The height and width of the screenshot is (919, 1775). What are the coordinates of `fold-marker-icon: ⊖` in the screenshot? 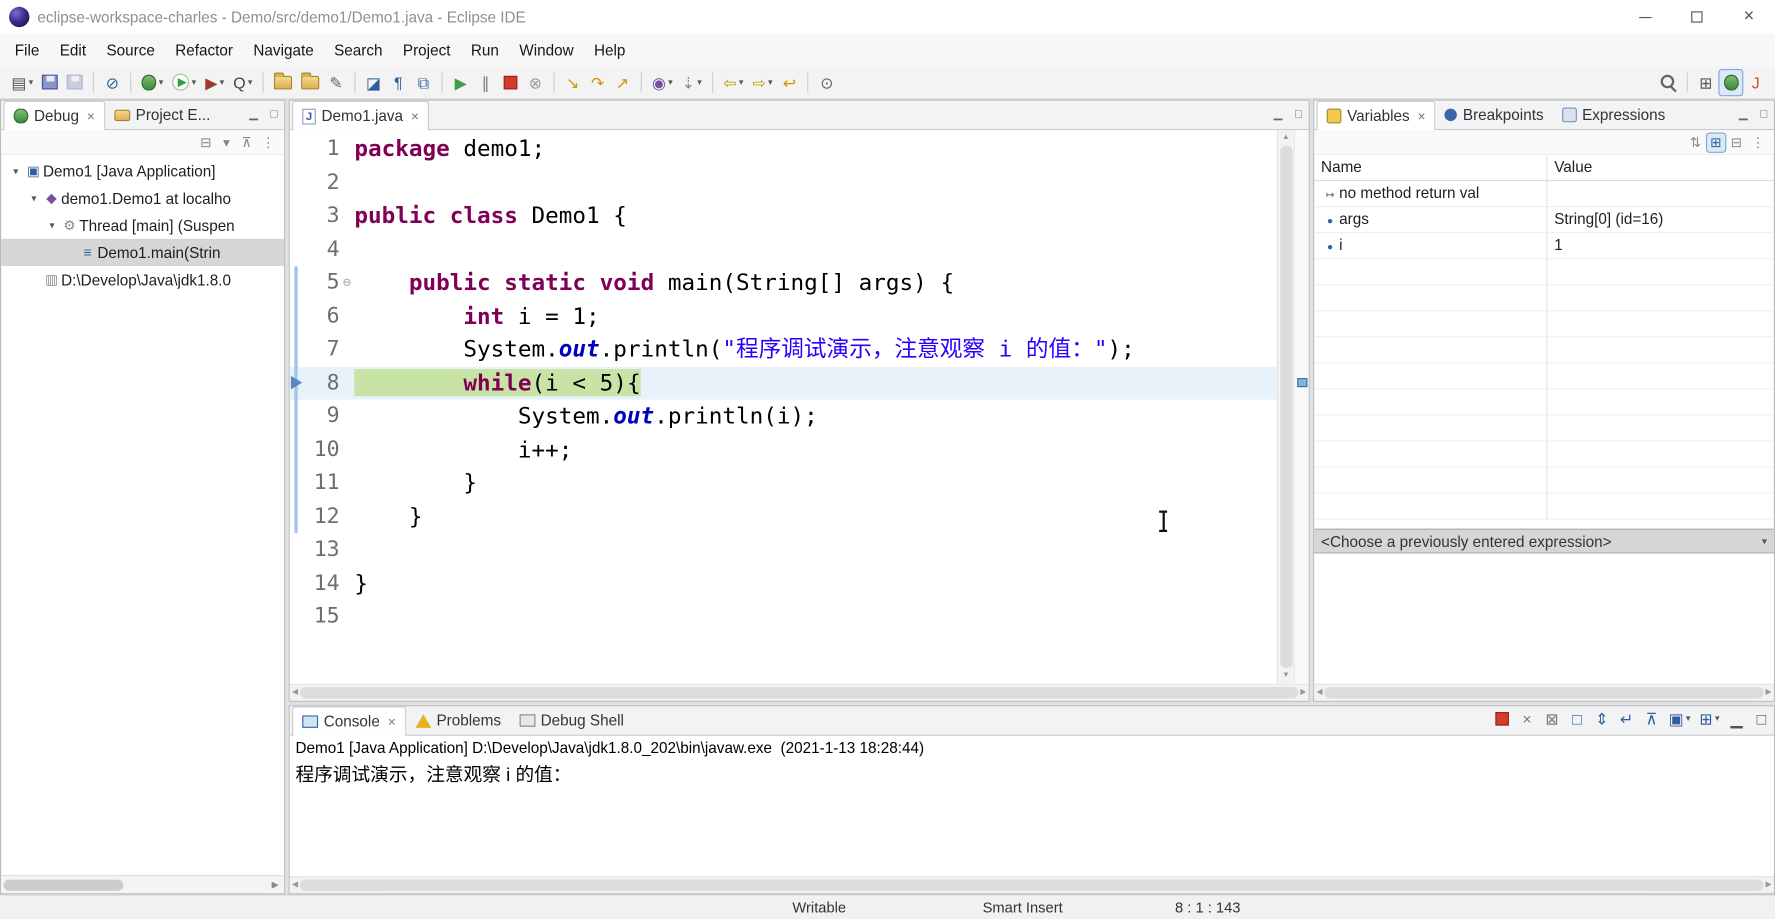 It's located at (347, 282).